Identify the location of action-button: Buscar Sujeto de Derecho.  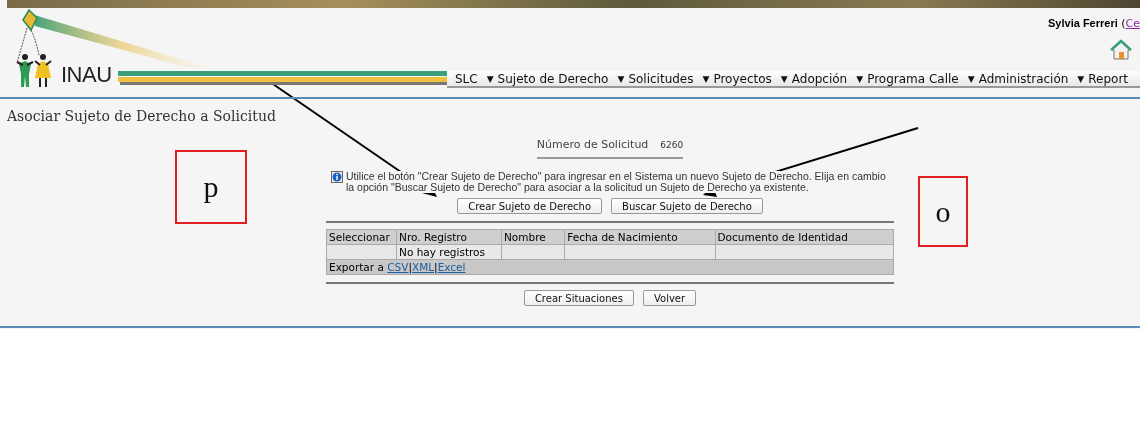
(687, 206).